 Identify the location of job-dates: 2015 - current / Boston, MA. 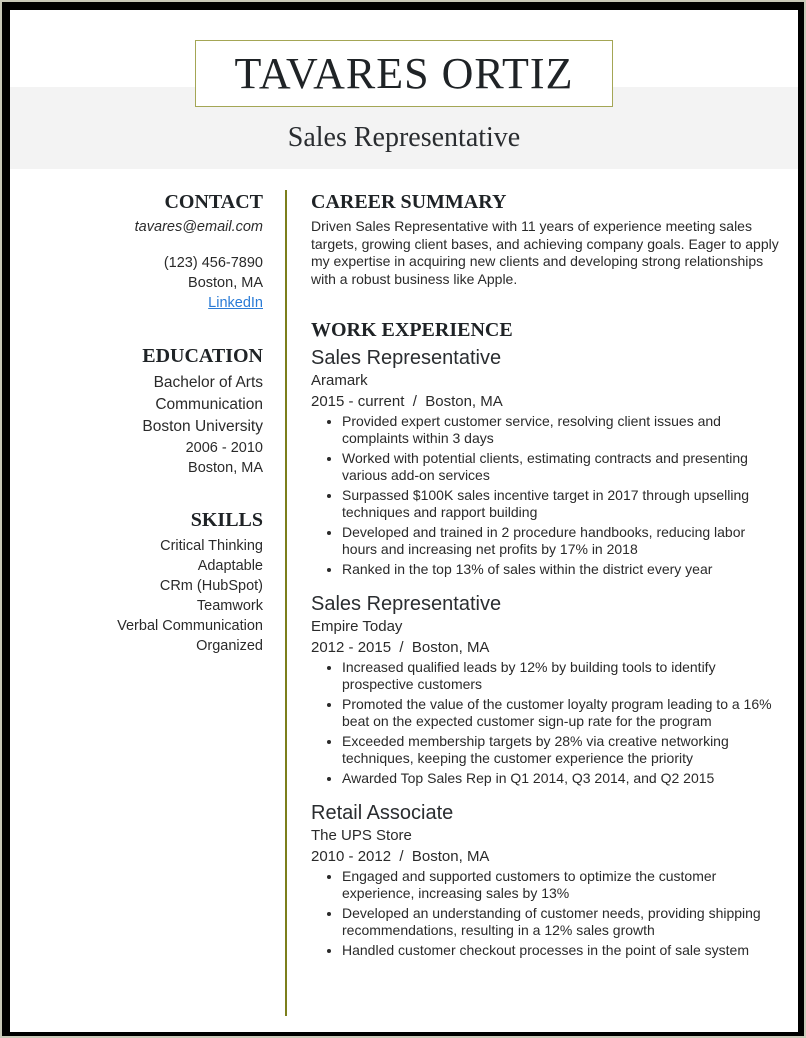
(407, 401).